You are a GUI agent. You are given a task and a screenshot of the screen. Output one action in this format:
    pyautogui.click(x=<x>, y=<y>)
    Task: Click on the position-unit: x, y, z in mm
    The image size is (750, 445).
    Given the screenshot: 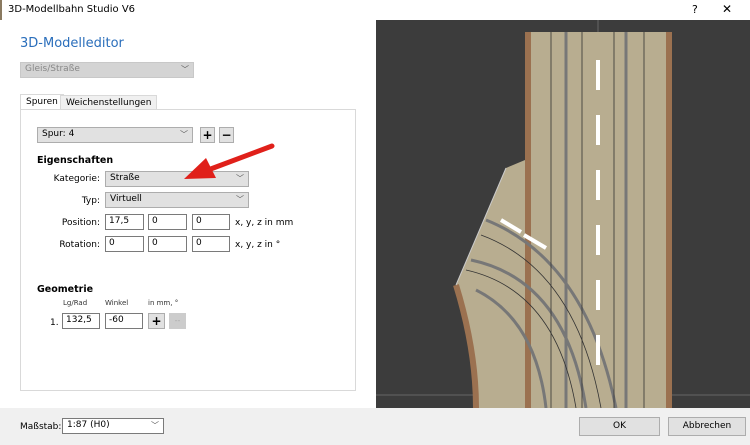 What is the action you would take?
    pyautogui.click(x=264, y=223)
    